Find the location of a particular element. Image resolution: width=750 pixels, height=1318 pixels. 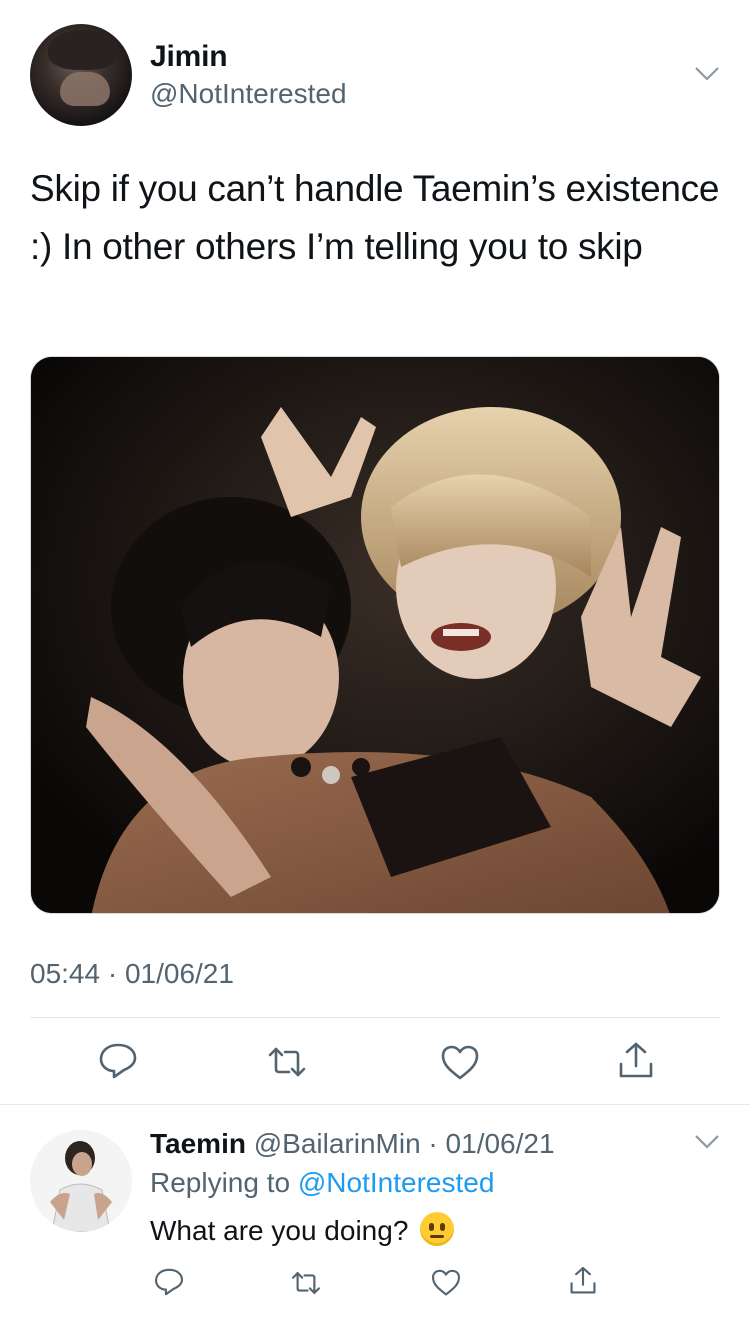

reply-header: Taemin @BailarinMin · 01/06/21 is located at coordinates (352, 1144).